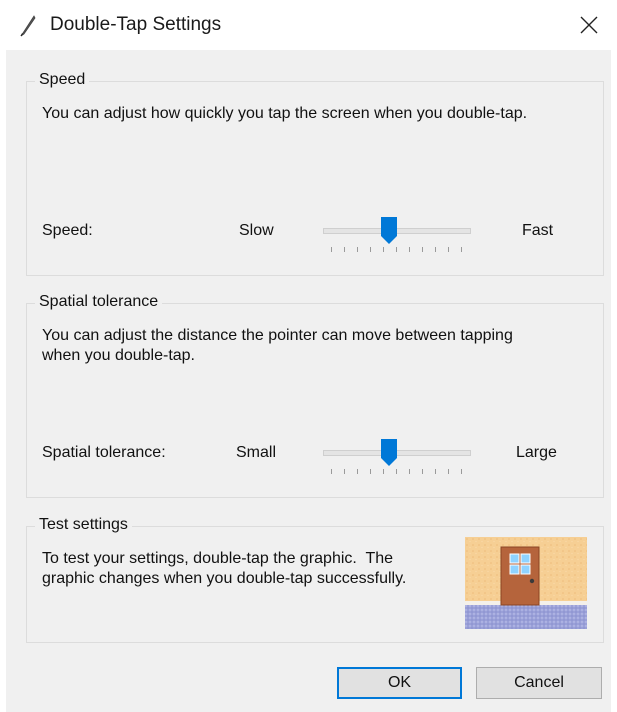 The width and height of the screenshot is (617, 712). What do you see at coordinates (118, 355) in the screenshot?
I see `spatial-tolerance-description-line2: when you double-tap.` at bounding box center [118, 355].